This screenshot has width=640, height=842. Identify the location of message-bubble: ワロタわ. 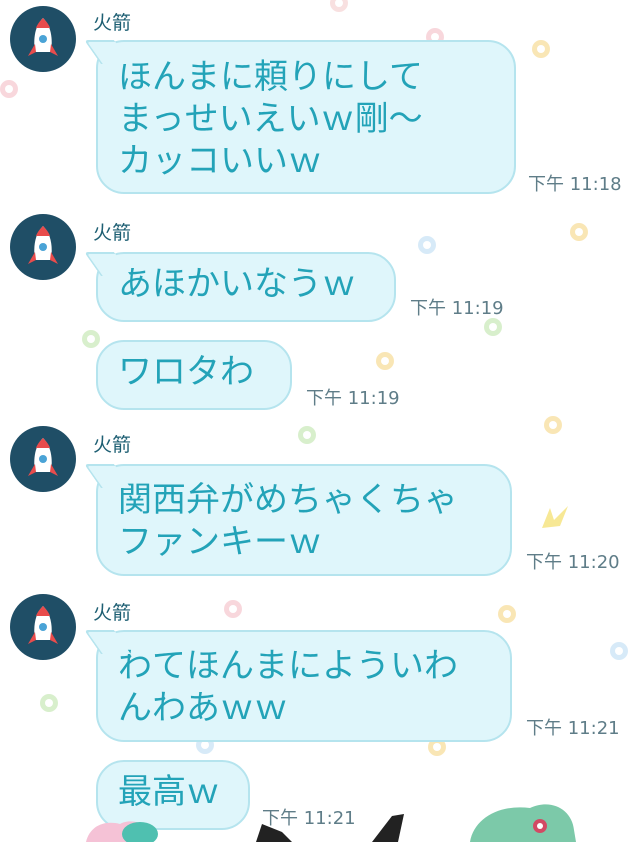
(194, 375).